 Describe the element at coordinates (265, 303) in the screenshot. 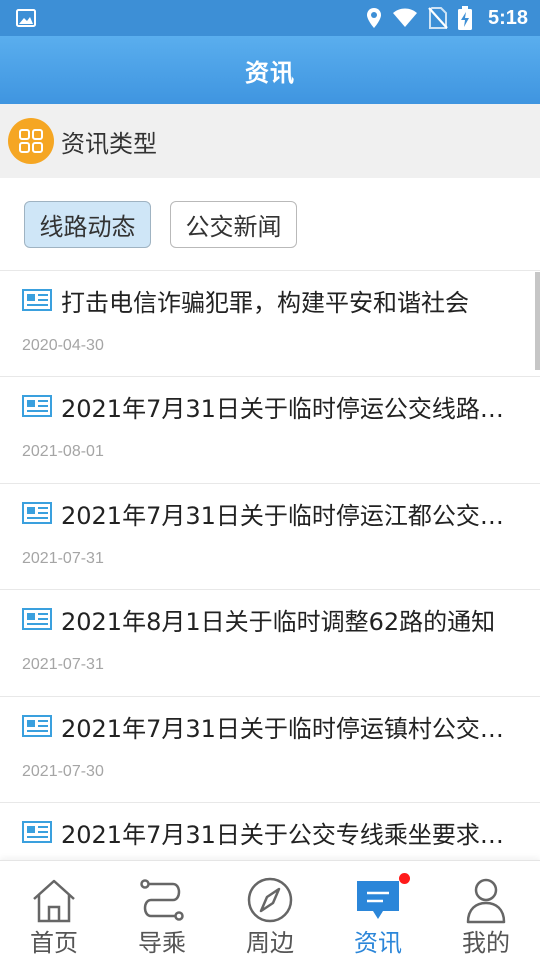

I see `news-title: 打击电信诈骗犯罪，构建平安和谐社会` at that location.